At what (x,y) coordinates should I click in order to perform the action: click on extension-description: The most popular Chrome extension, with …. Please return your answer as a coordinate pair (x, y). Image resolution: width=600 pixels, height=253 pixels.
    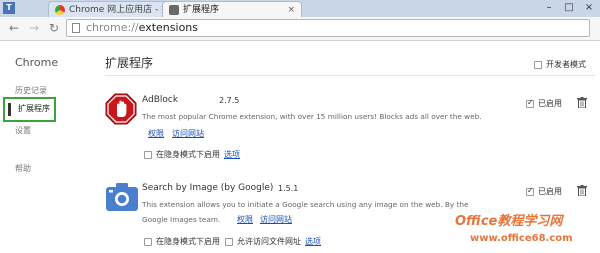
    Looking at the image, I should click on (312, 116).